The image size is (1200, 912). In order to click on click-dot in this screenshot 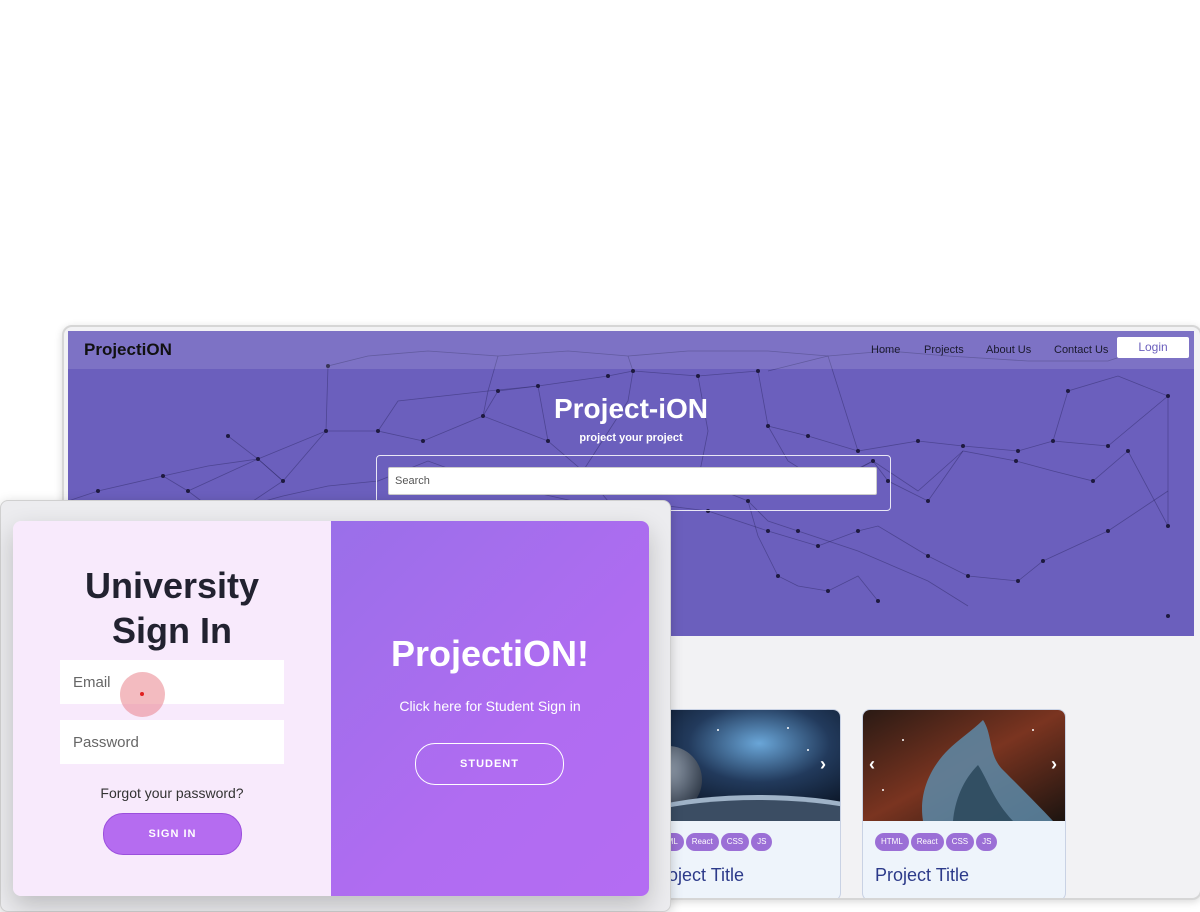, I will do `click(142, 694)`.